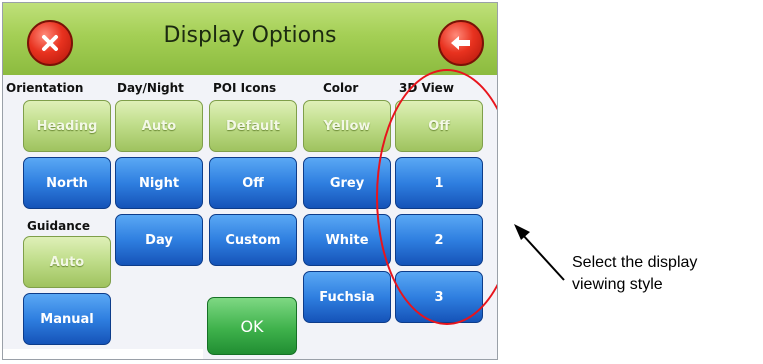 The width and height of the screenshot is (763, 364). I want to click on day-night-header: Day/Night, so click(150, 88).